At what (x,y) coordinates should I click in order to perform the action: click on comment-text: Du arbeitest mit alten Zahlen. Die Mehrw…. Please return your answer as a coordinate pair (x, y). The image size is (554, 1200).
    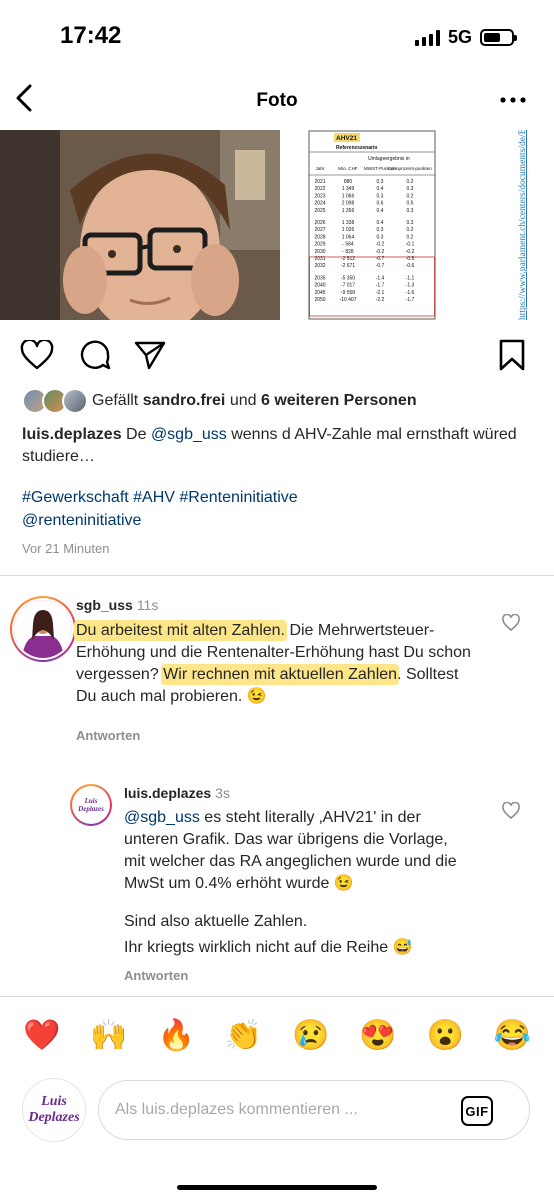
    Looking at the image, I should click on (273, 663).